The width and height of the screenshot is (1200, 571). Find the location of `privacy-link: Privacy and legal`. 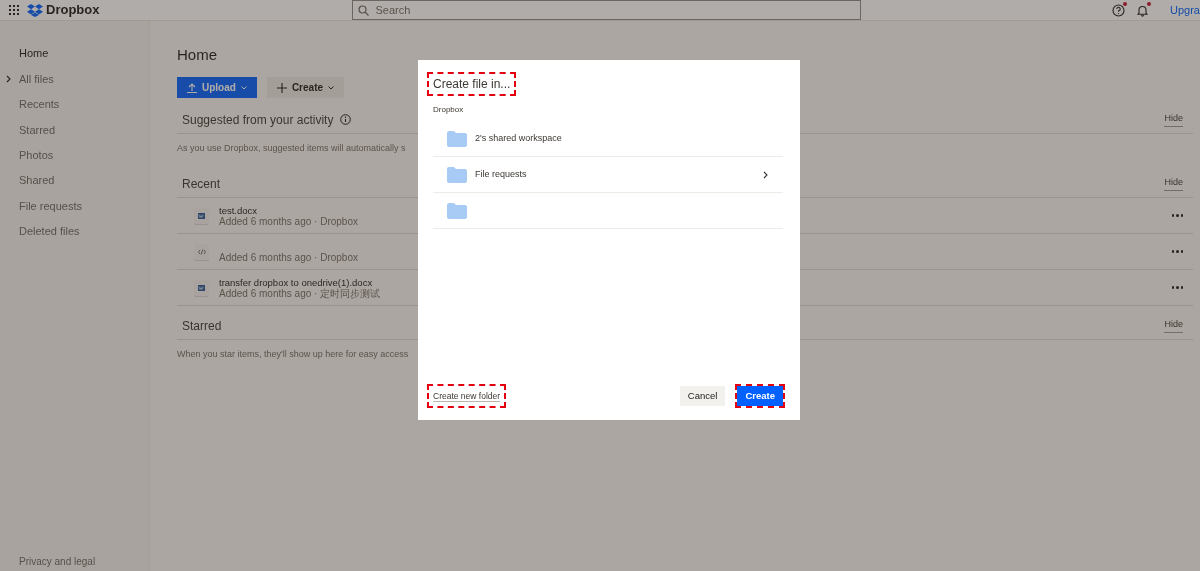

privacy-link: Privacy and legal is located at coordinates (74, 562).